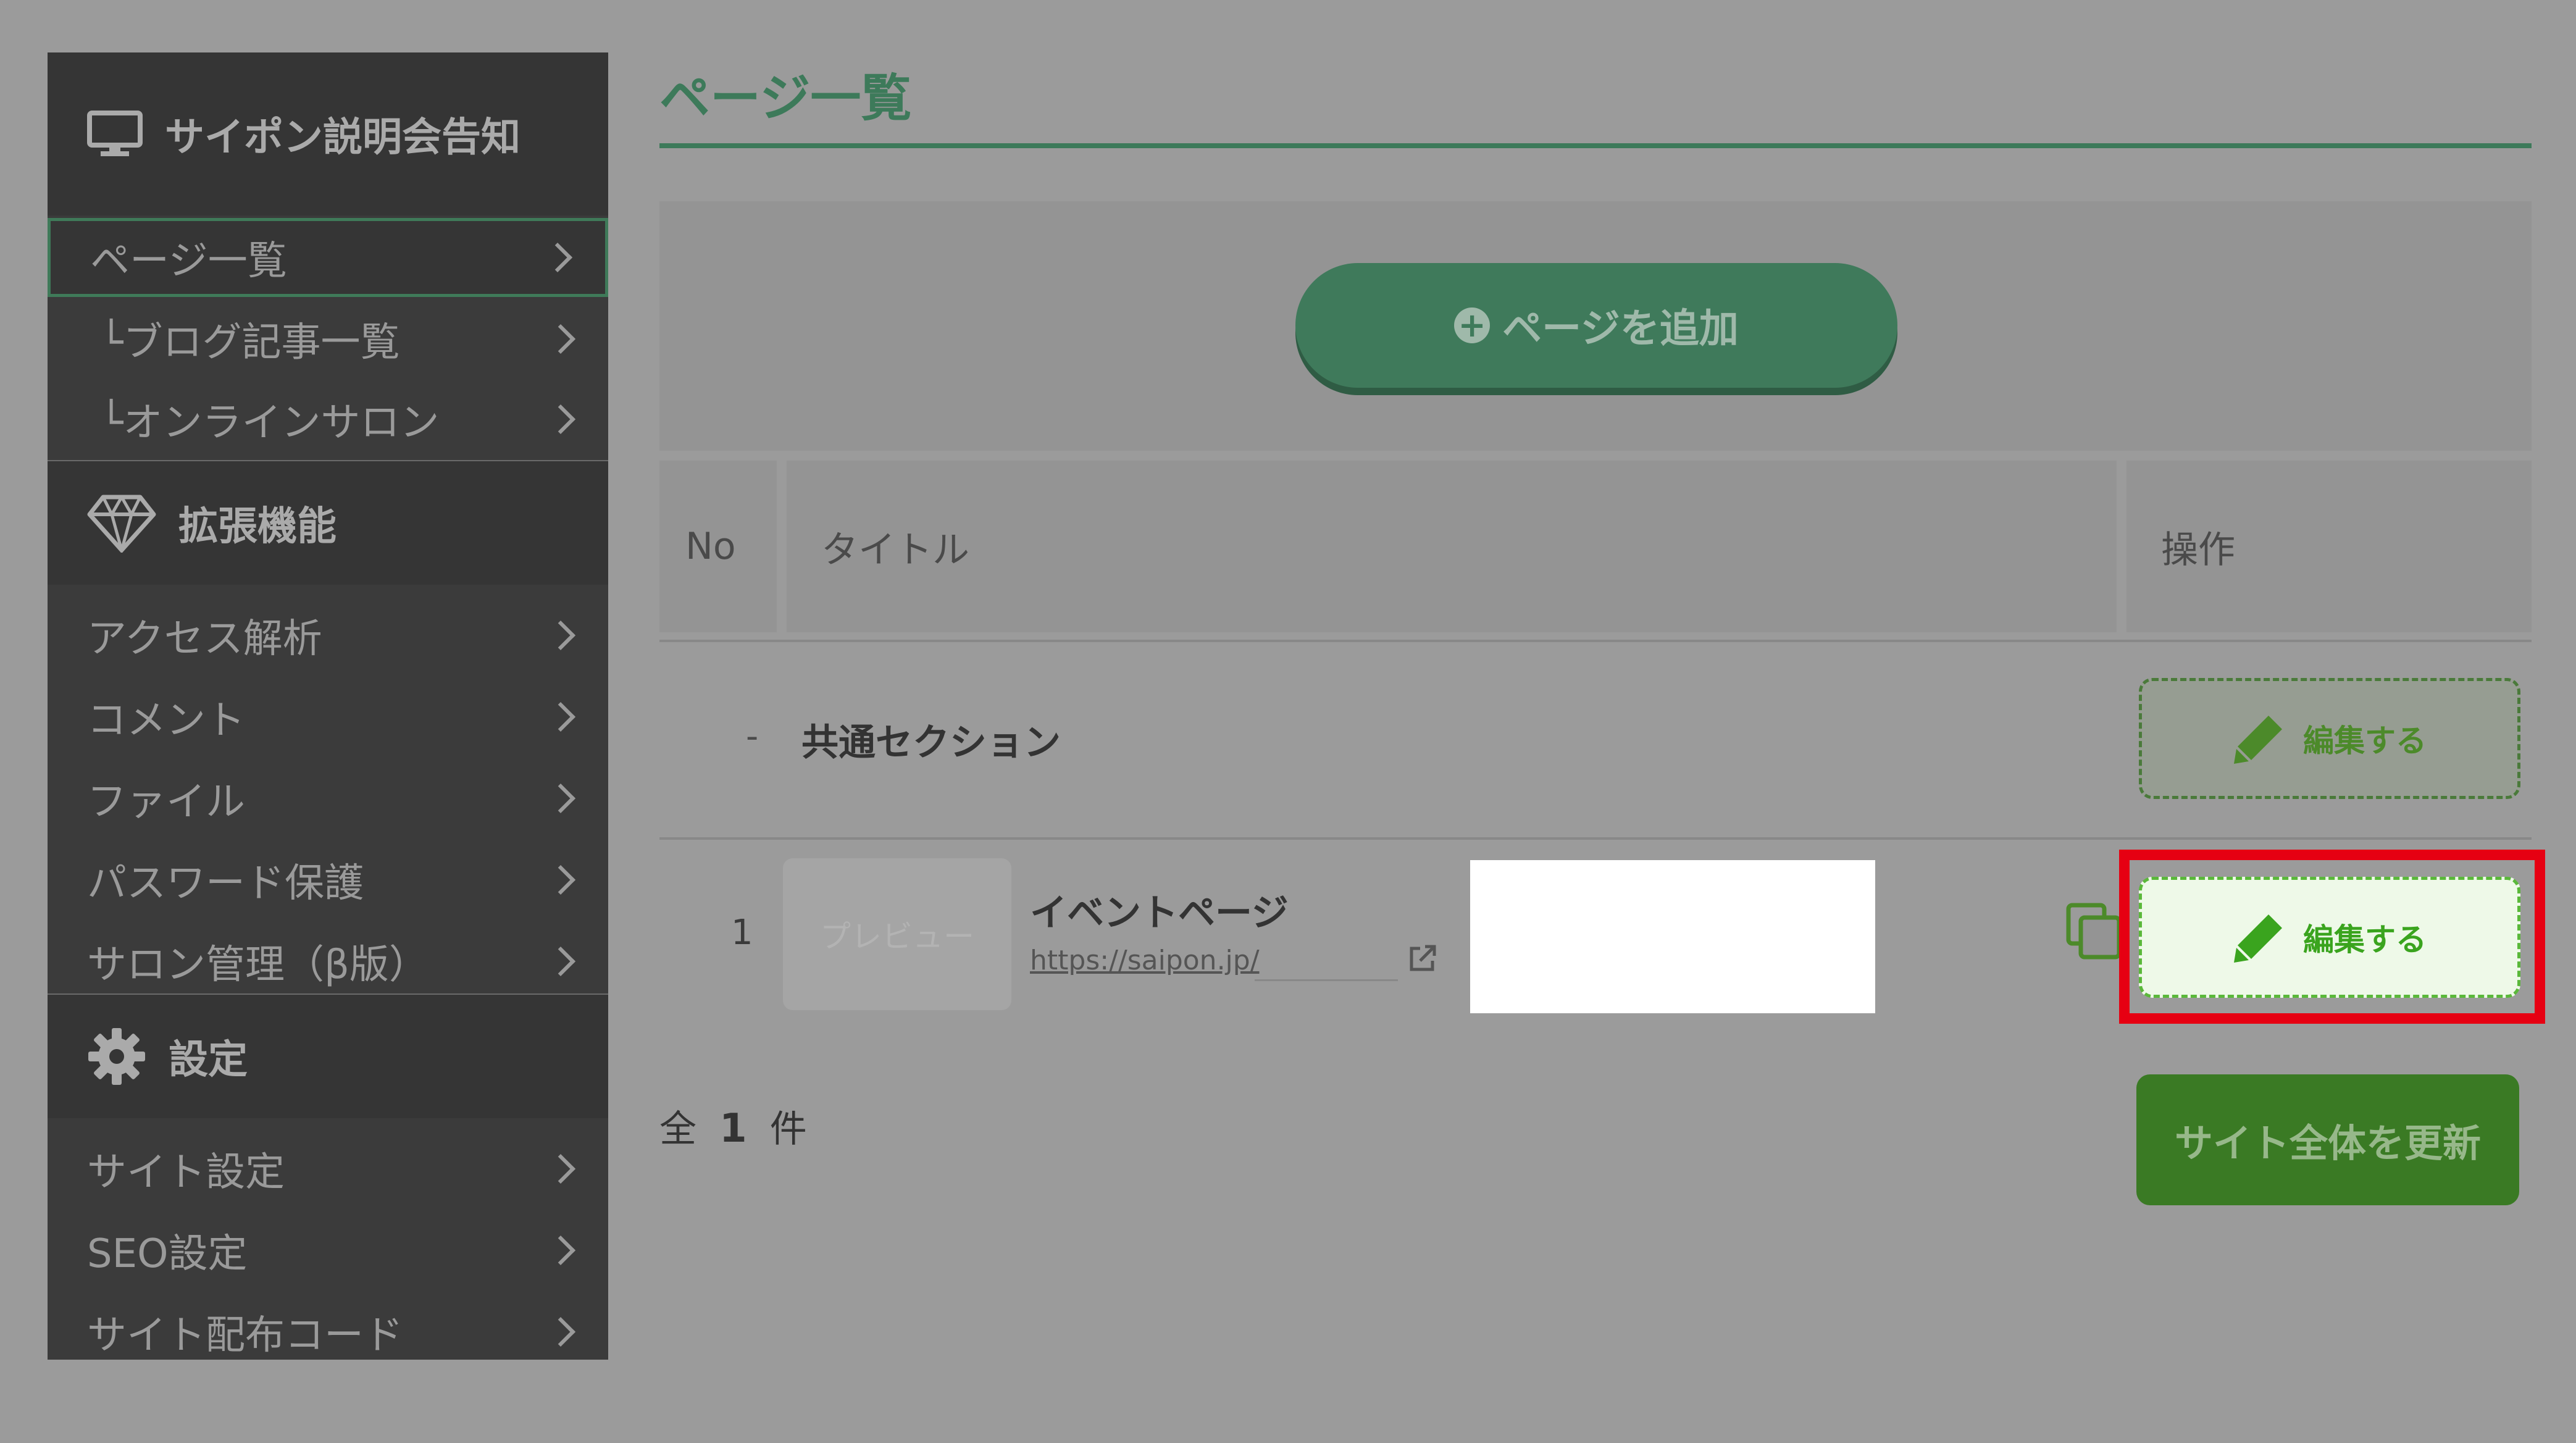  Describe the element at coordinates (1672, 936) in the screenshot. I see `highlight-backdrop` at that location.